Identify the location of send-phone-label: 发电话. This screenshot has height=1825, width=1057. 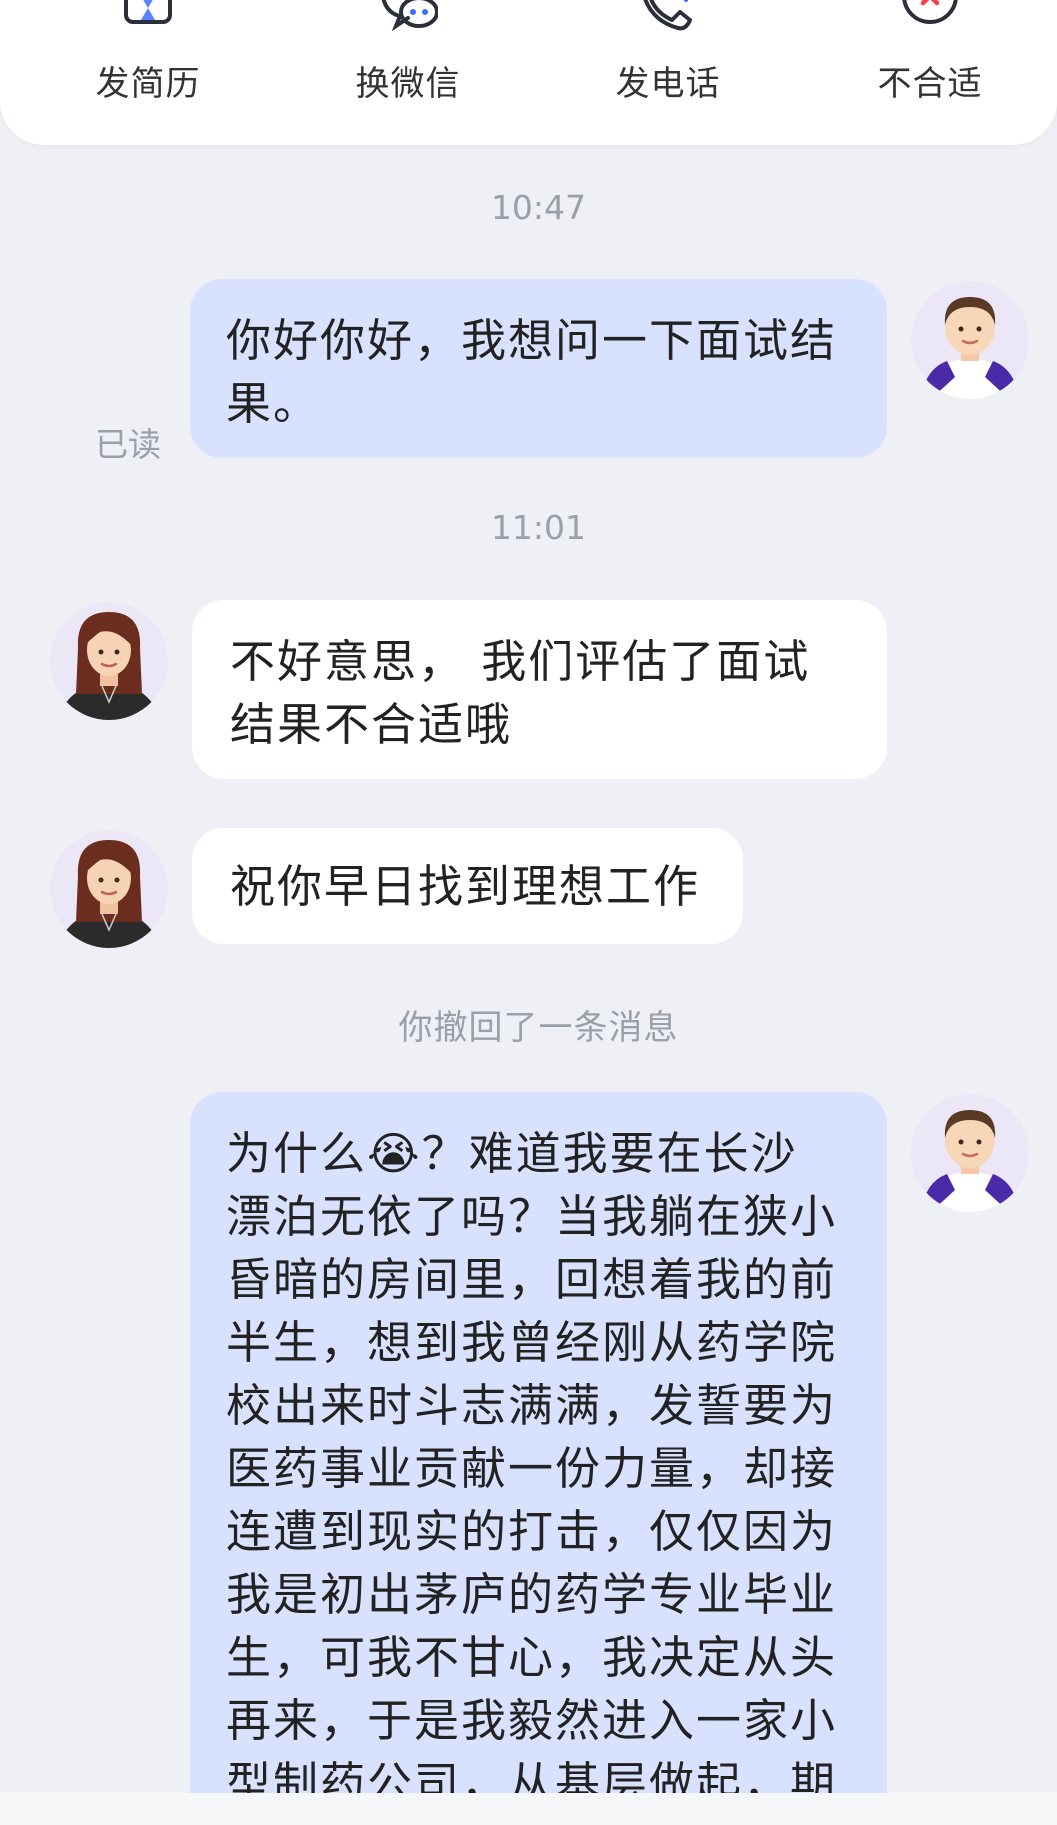
(668, 84).